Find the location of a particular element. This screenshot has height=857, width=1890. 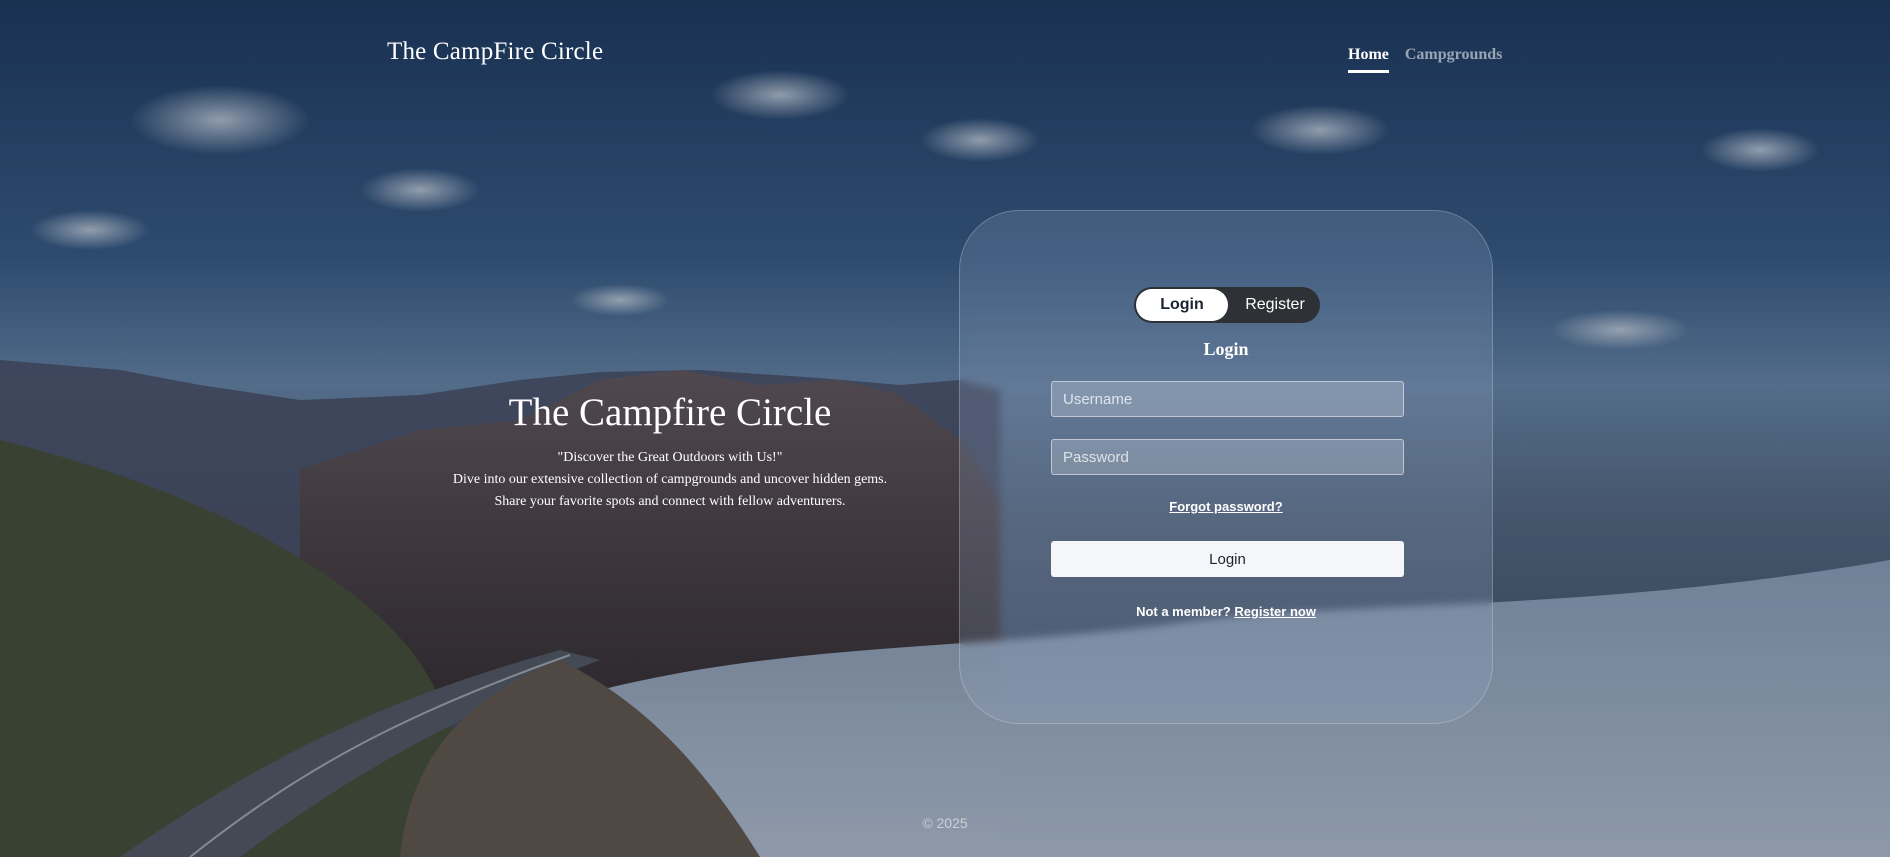

password-input is located at coordinates (1227, 457).